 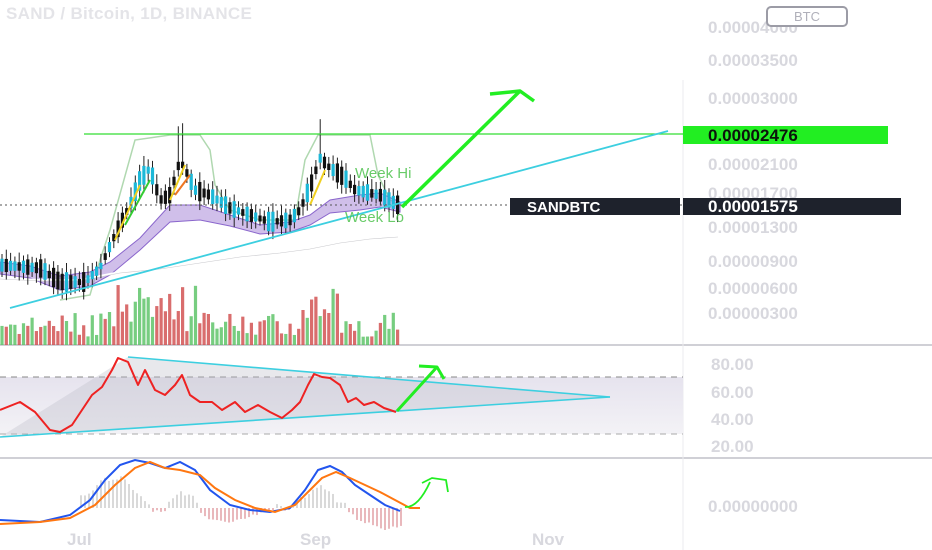 I want to click on currency-badge: BTC, so click(x=807, y=16).